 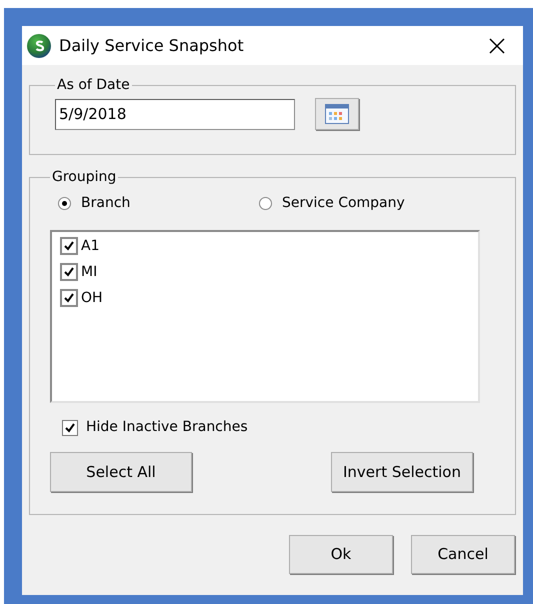 I want to click on calendar-button, so click(x=337, y=114).